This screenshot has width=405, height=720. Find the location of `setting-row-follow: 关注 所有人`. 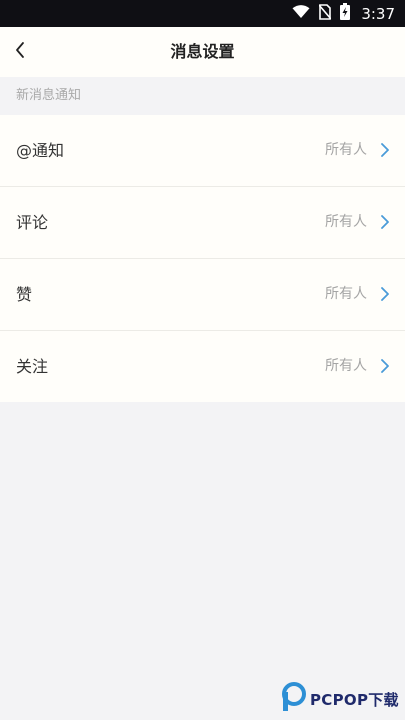

setting-row-follow: 关注 所有人 is located at coordinates (202, 366).